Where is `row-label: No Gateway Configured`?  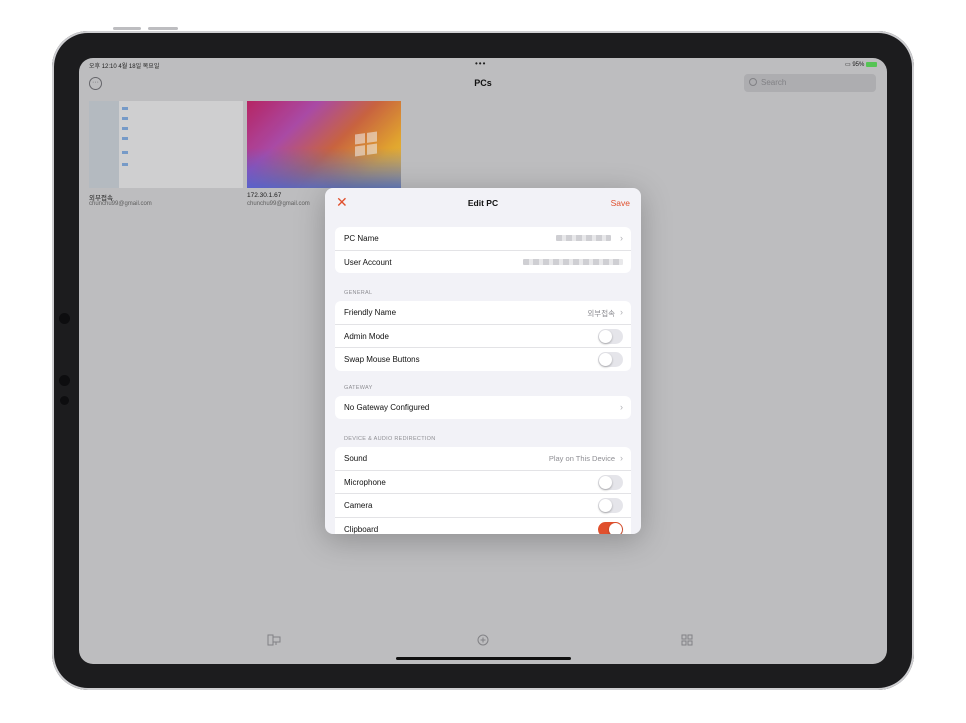
row-label: No Gateway Configured is located at coordinates (387, 407).